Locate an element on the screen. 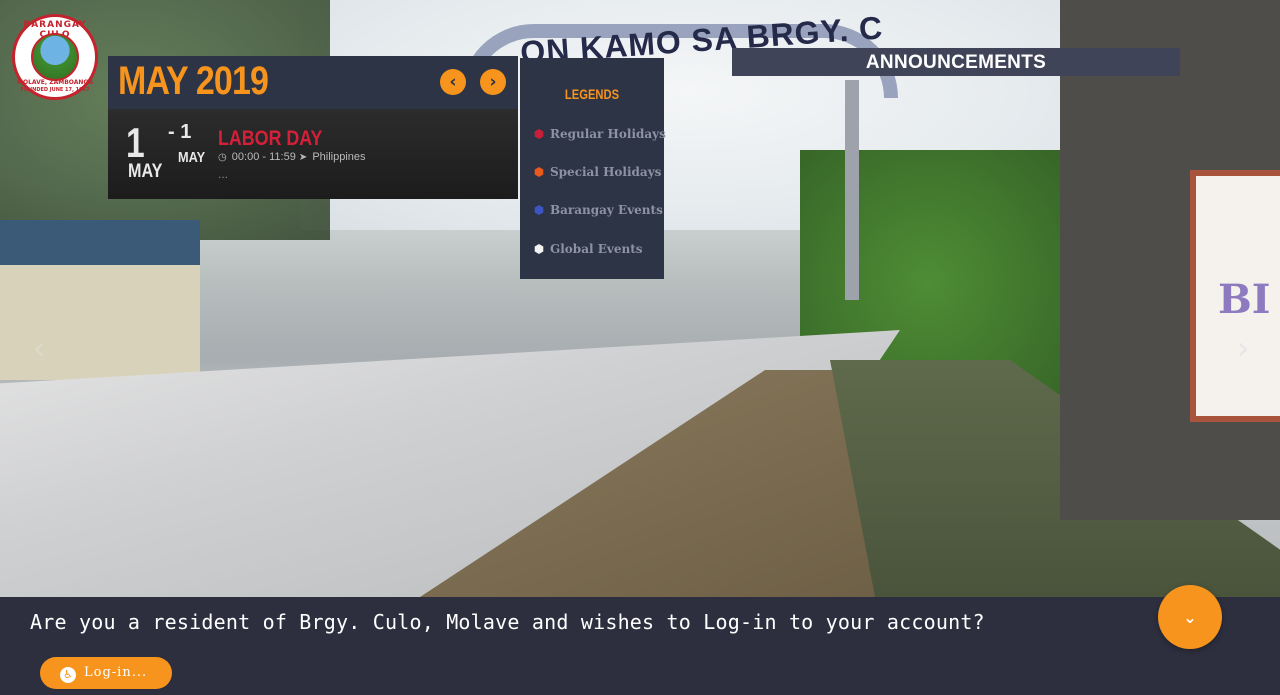 The image size is (1280, 695). calendar-month-title: MAY 2019 is located at coordinates (193, 81).